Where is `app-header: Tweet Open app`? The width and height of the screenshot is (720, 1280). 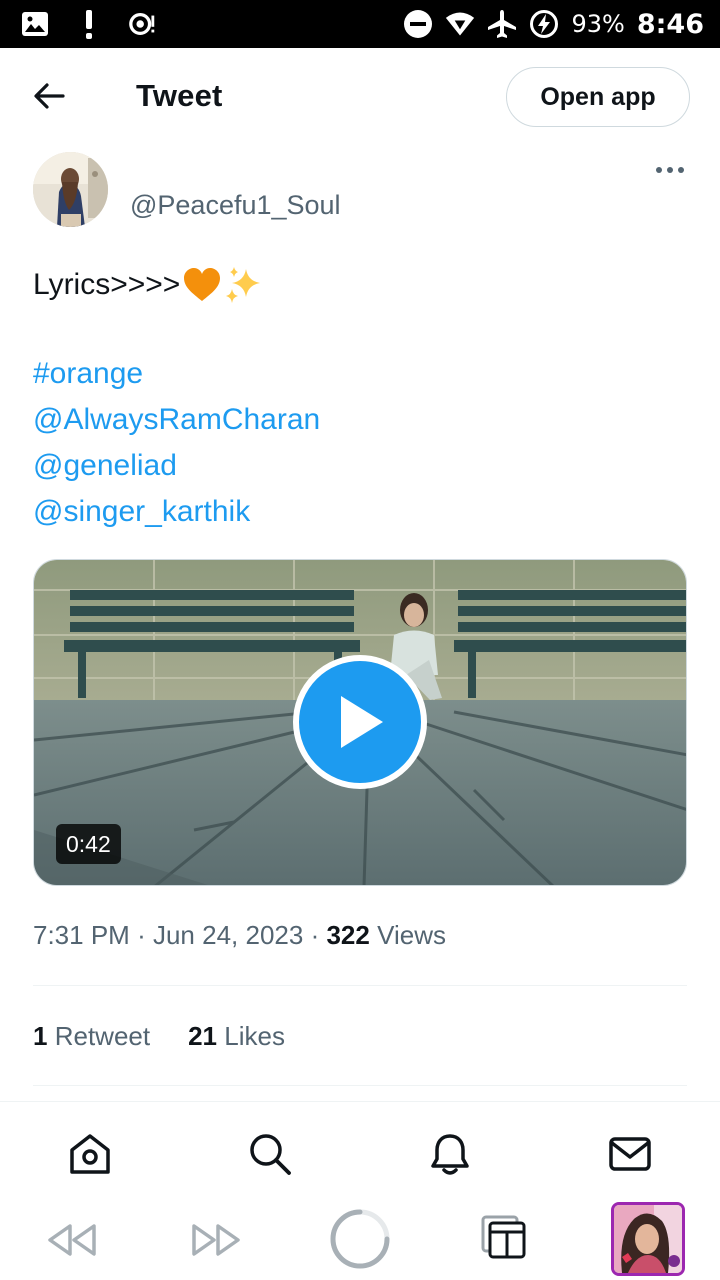
app-header: Tweet Open app is located at coordinates (360, 96).